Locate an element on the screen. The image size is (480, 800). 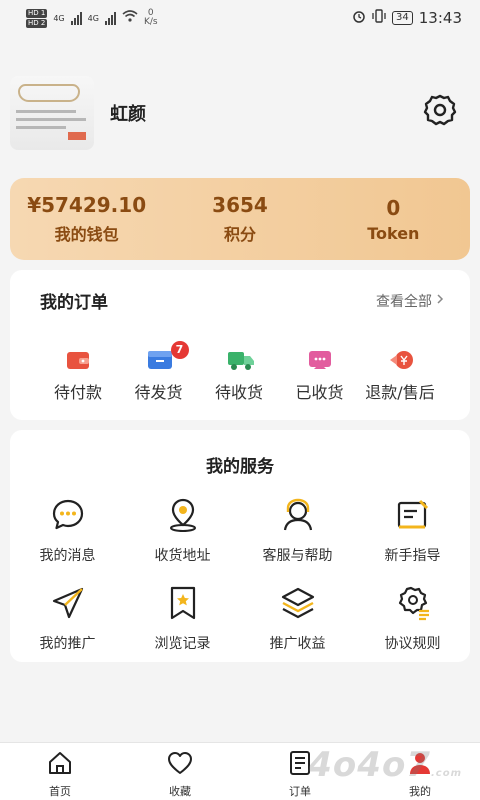
support-icon is located at coordinates (298, 517).